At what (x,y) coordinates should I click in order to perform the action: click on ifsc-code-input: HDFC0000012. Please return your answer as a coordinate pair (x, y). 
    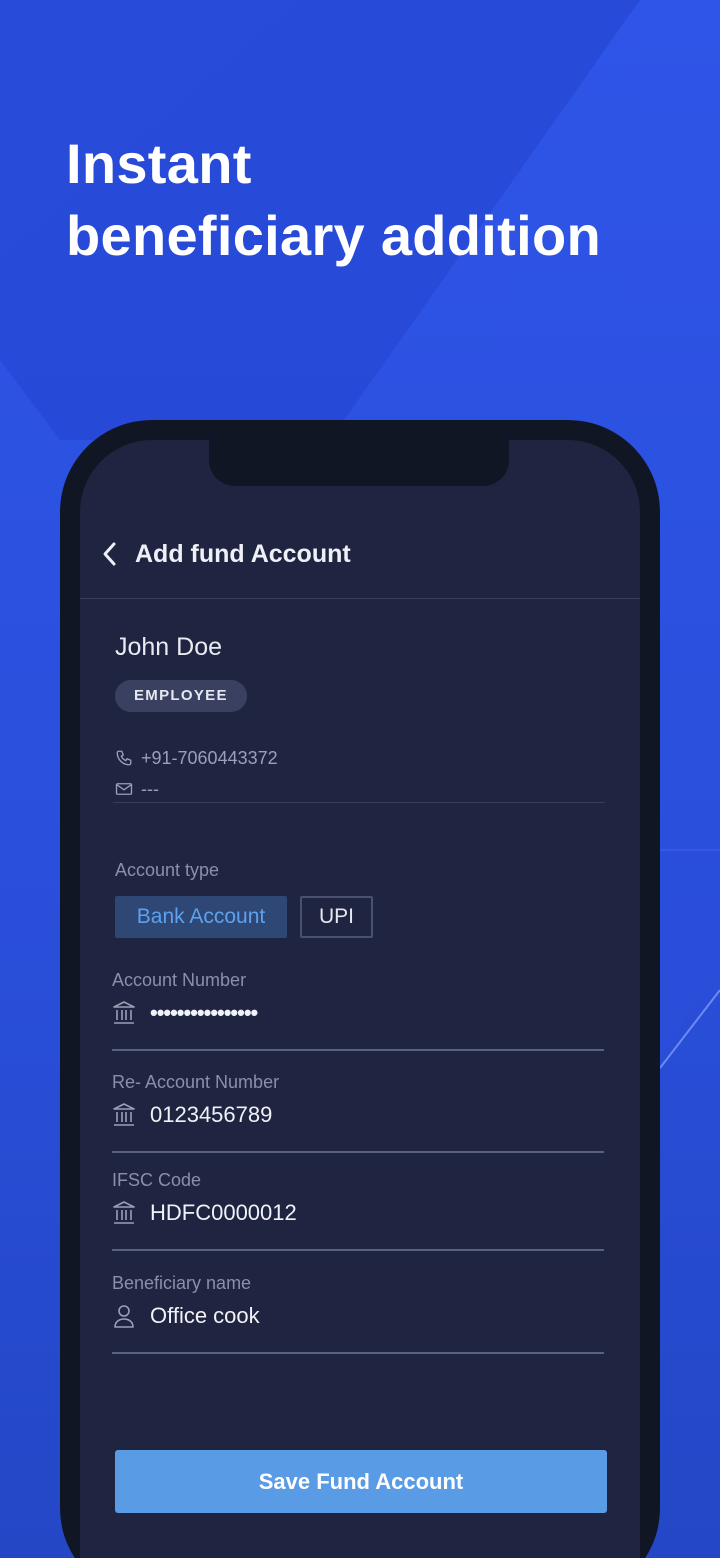
    Looking at the image, I should click on (223, 1213).